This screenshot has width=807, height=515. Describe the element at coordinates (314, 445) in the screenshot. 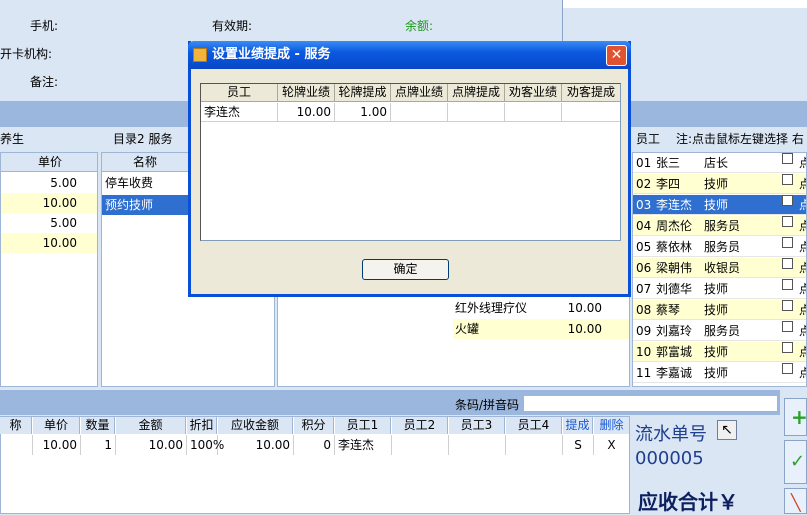

I see `cell-points: 0` at that location.